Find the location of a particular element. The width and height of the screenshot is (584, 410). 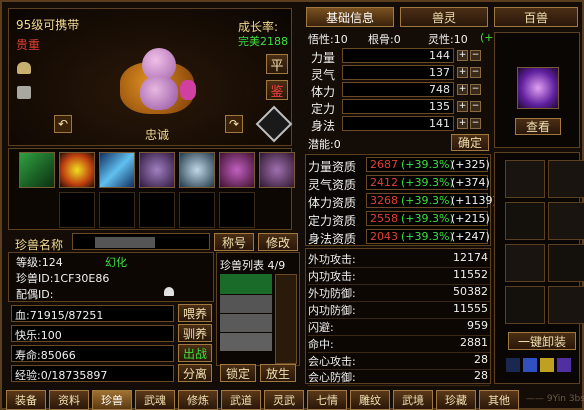

stat-value-agility: 141 is located at coordinates (398, 123).